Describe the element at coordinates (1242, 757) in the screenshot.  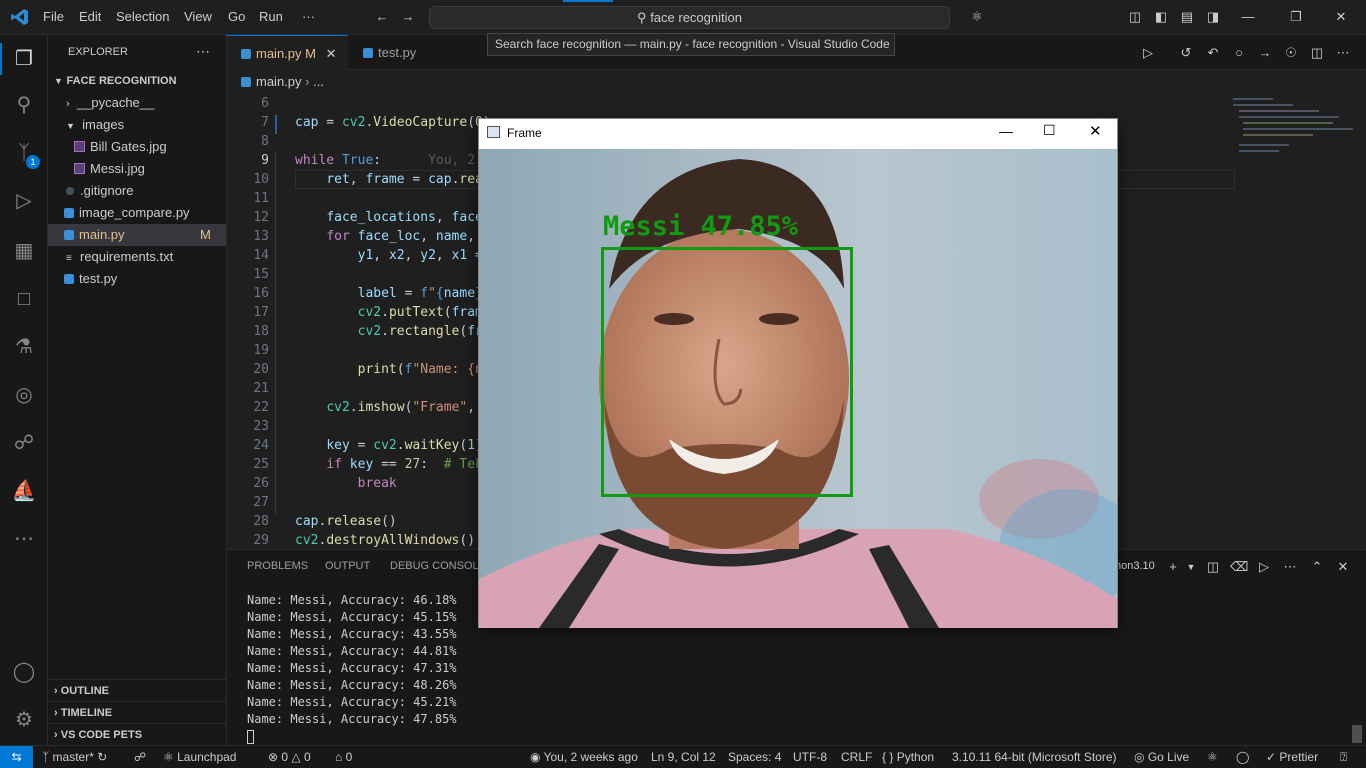
I see `notifications-icon: ◯` at that location.